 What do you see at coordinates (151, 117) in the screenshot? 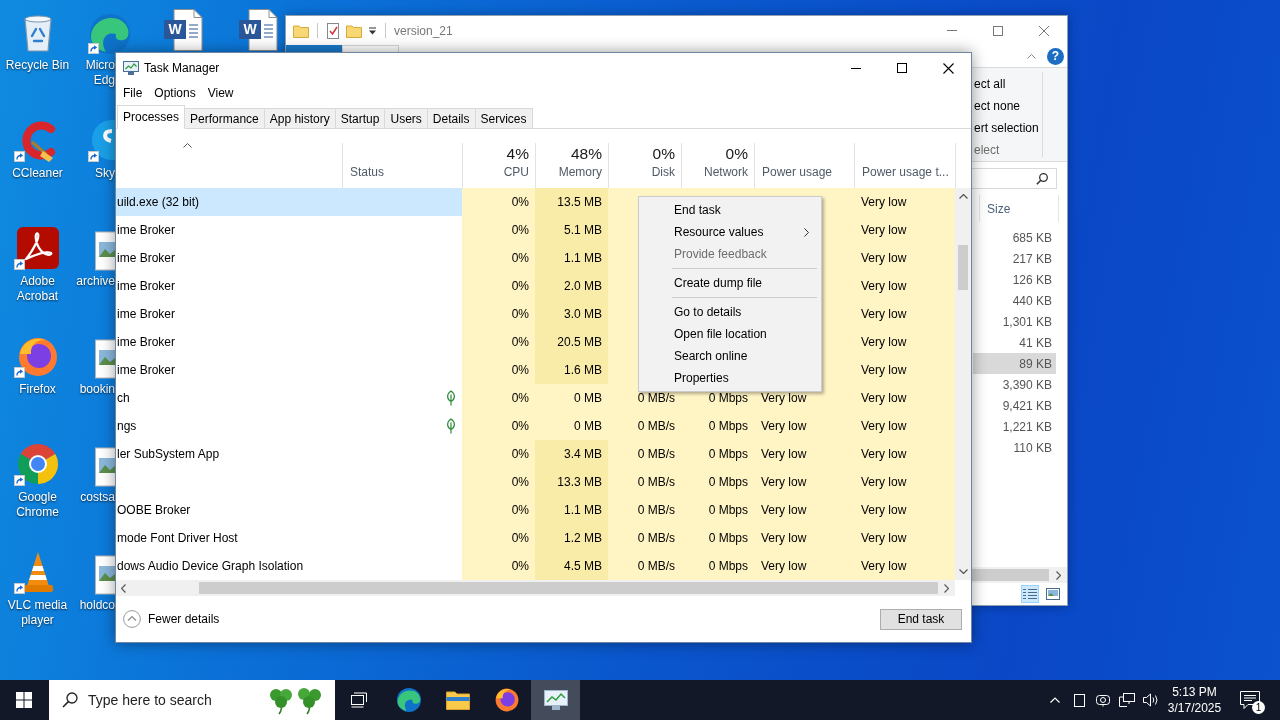
I see `tab: Processes` at bounding box center [151, 117].